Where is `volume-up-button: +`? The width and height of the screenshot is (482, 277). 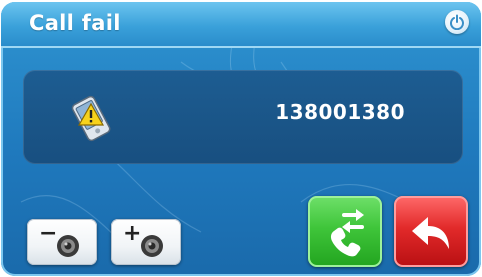 volume-up-button: + is located at coordinates (146, 242).